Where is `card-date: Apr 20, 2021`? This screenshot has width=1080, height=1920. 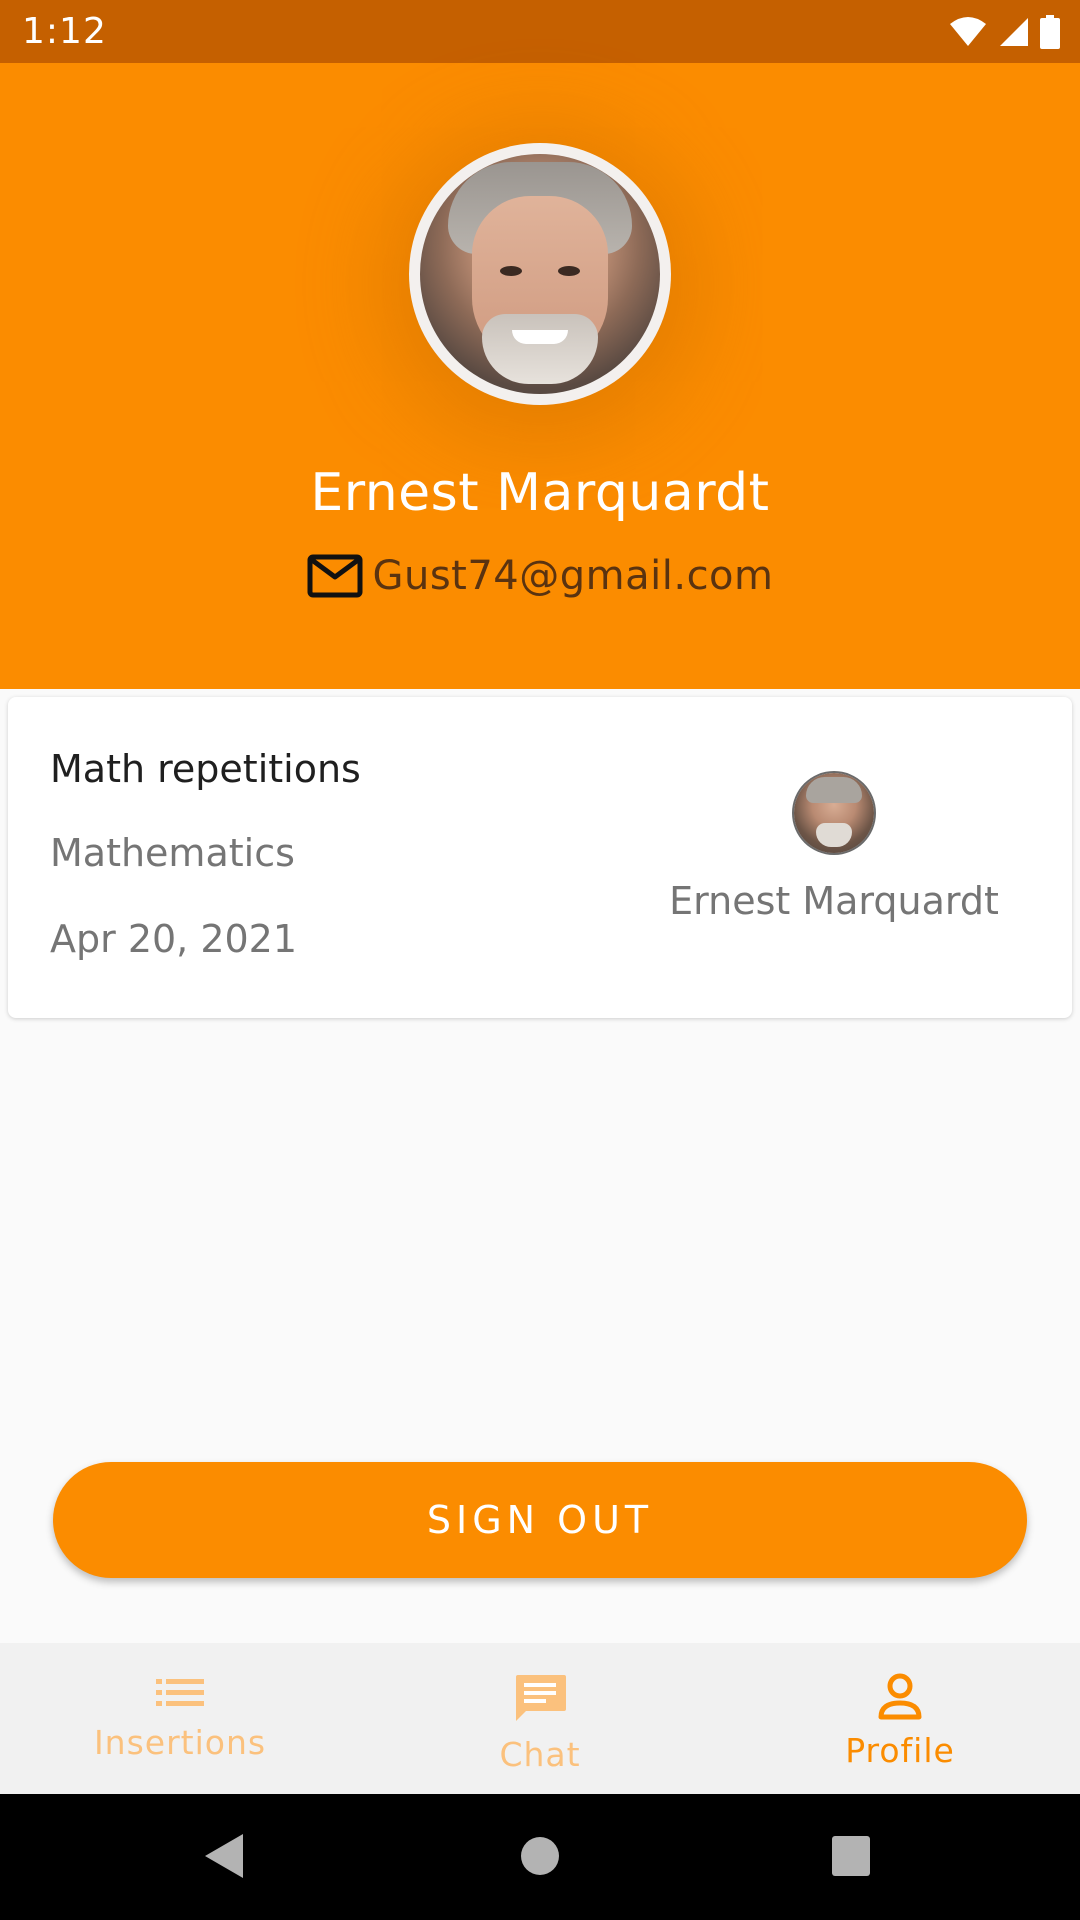
card-date: Apr 20, 2021 is located at coordinates (174, 939).